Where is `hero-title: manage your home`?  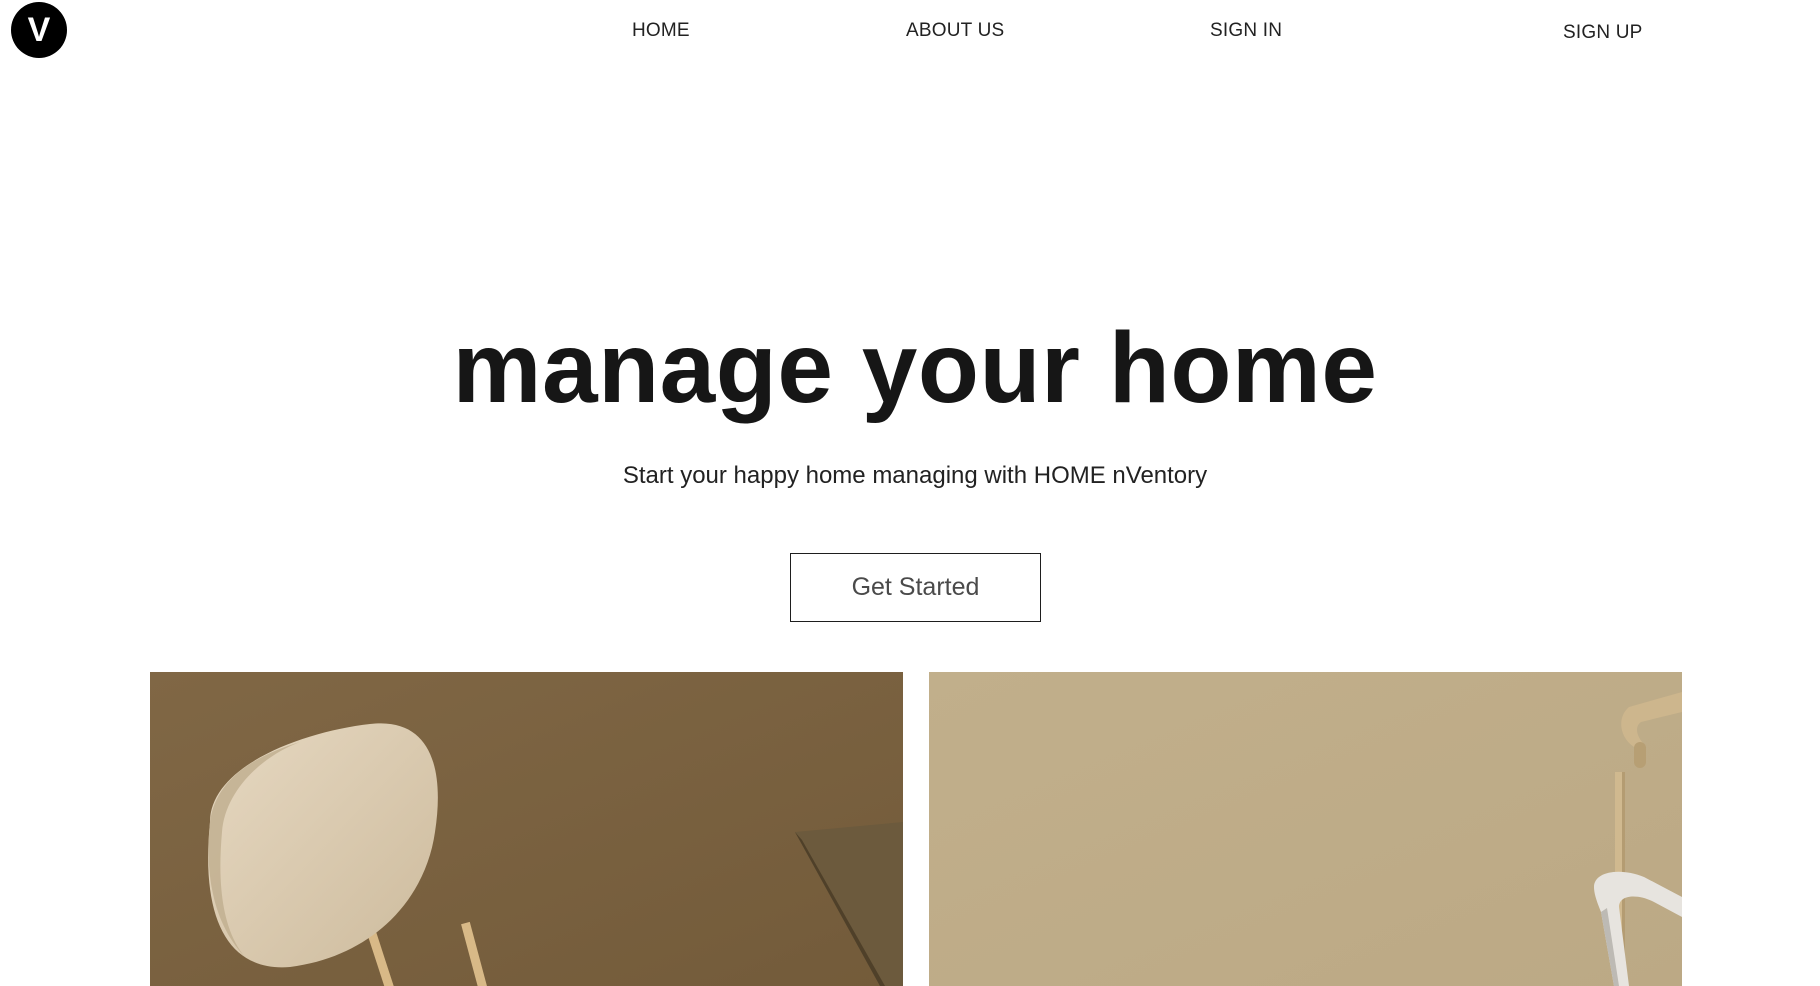
hero-title: manage your home is located at coordinates (915, 368).